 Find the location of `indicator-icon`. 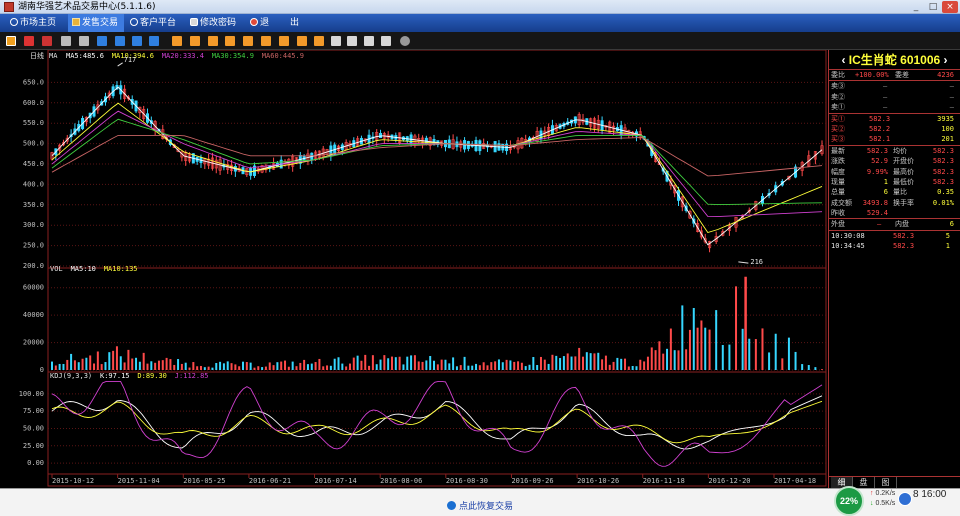

indicator-icon is located at coordinates (47, 41).